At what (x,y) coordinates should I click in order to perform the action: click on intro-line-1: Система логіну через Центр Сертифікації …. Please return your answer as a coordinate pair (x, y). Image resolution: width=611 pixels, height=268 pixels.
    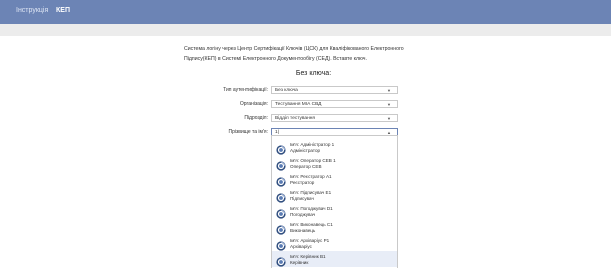
    Looking at the image, I should click on (294, 49).